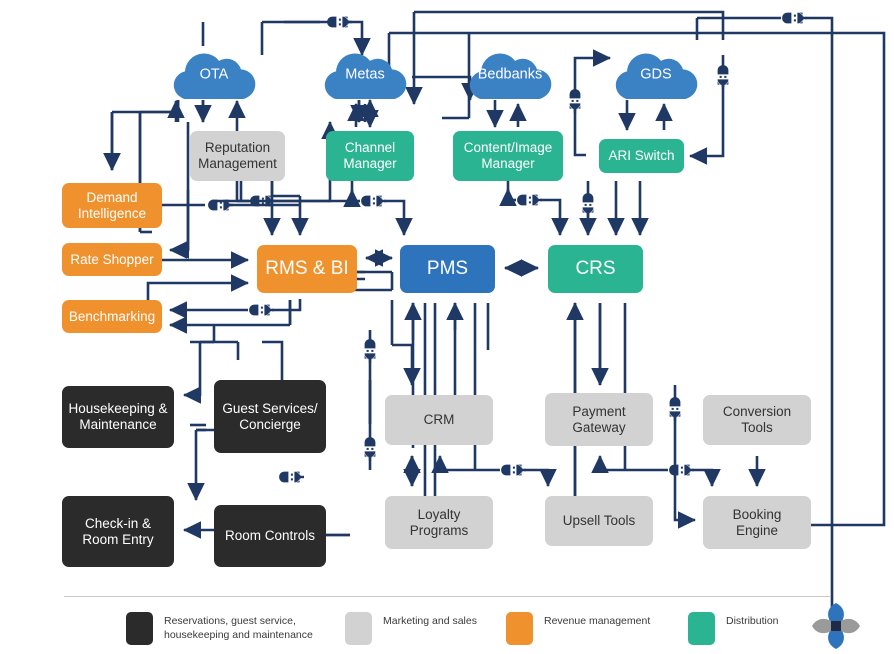 The height and width of the screenshot is (654, 894). I want to click on node-label: CRM, so click(439, 420).